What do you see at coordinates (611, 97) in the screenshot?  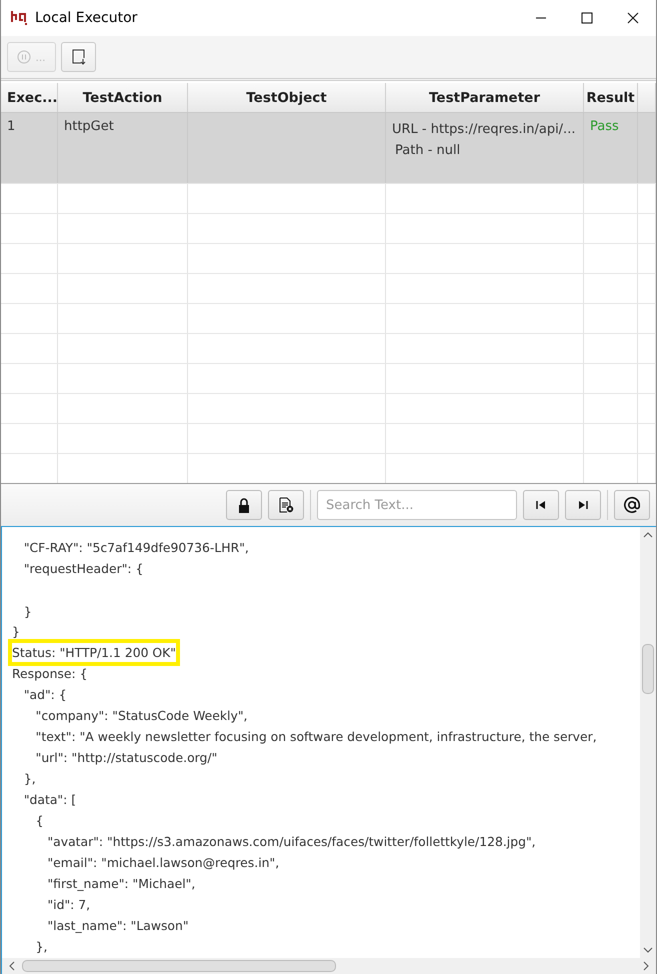 I see `column-header: Result` at bounding box center [611, 97].